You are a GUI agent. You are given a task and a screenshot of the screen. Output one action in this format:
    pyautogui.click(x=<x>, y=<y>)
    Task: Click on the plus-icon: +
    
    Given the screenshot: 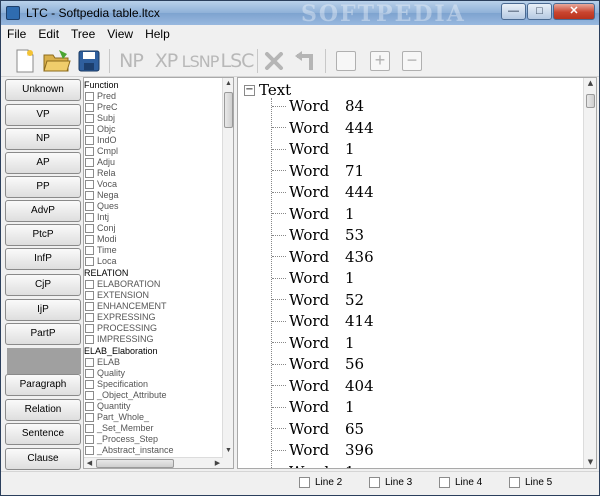 What is the action you would take?
    pyautogui.click(x=380, y=61)
    